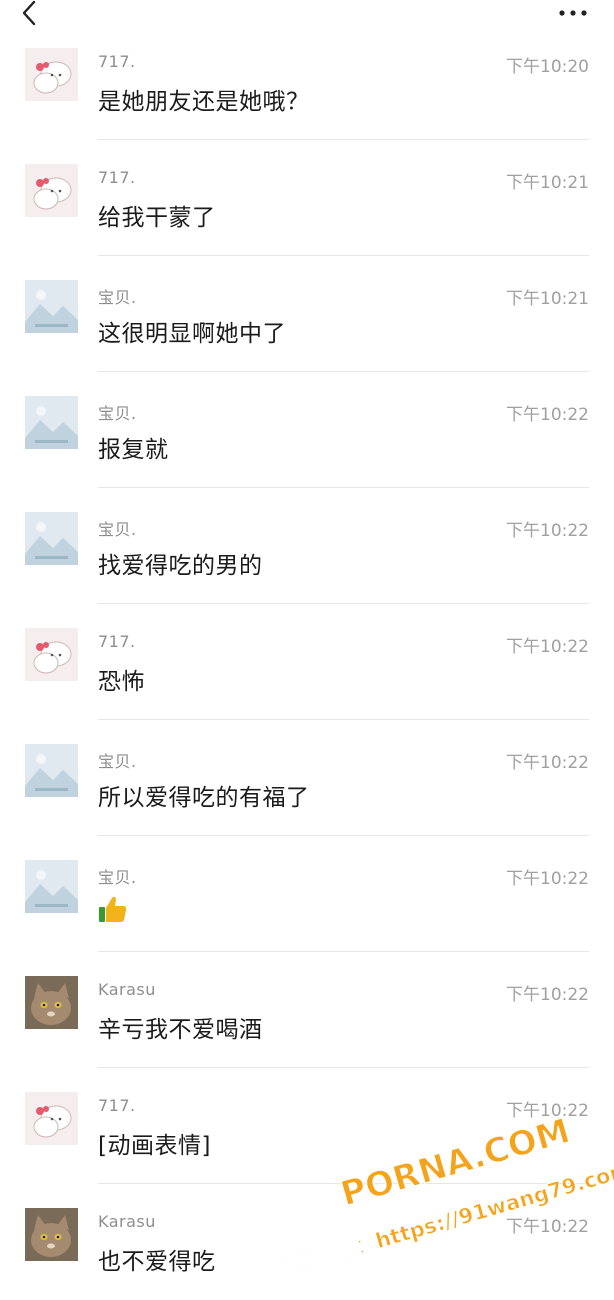 The image size is (614, 1300). I want to click on message-text: 这很明显啊她中了, so click(192, 334).